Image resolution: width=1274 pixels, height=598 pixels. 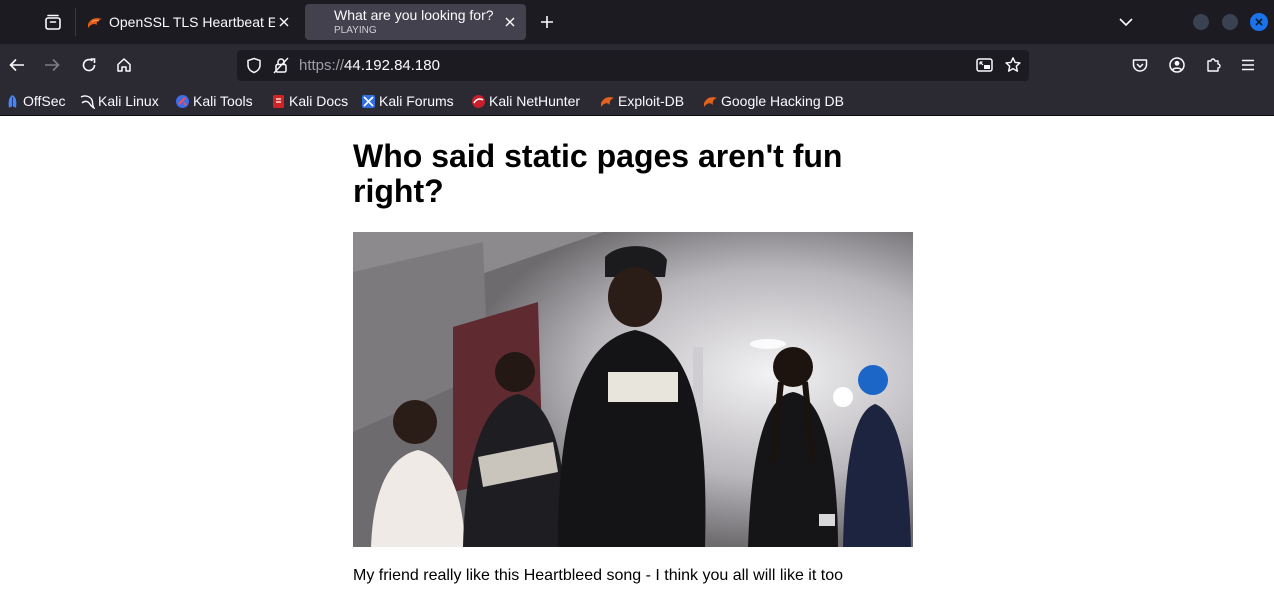 I want to click on url-protocol: https://, so click(x=322, y=65).